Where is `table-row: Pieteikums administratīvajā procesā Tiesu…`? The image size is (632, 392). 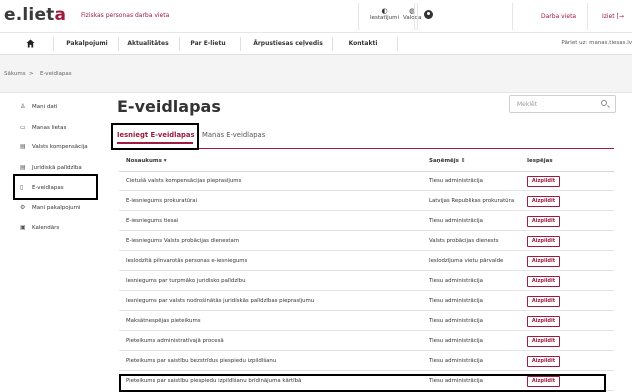 table-row: Pieteikums administratīvajā procesā Tiesu… is located at coordinates (366, 341).